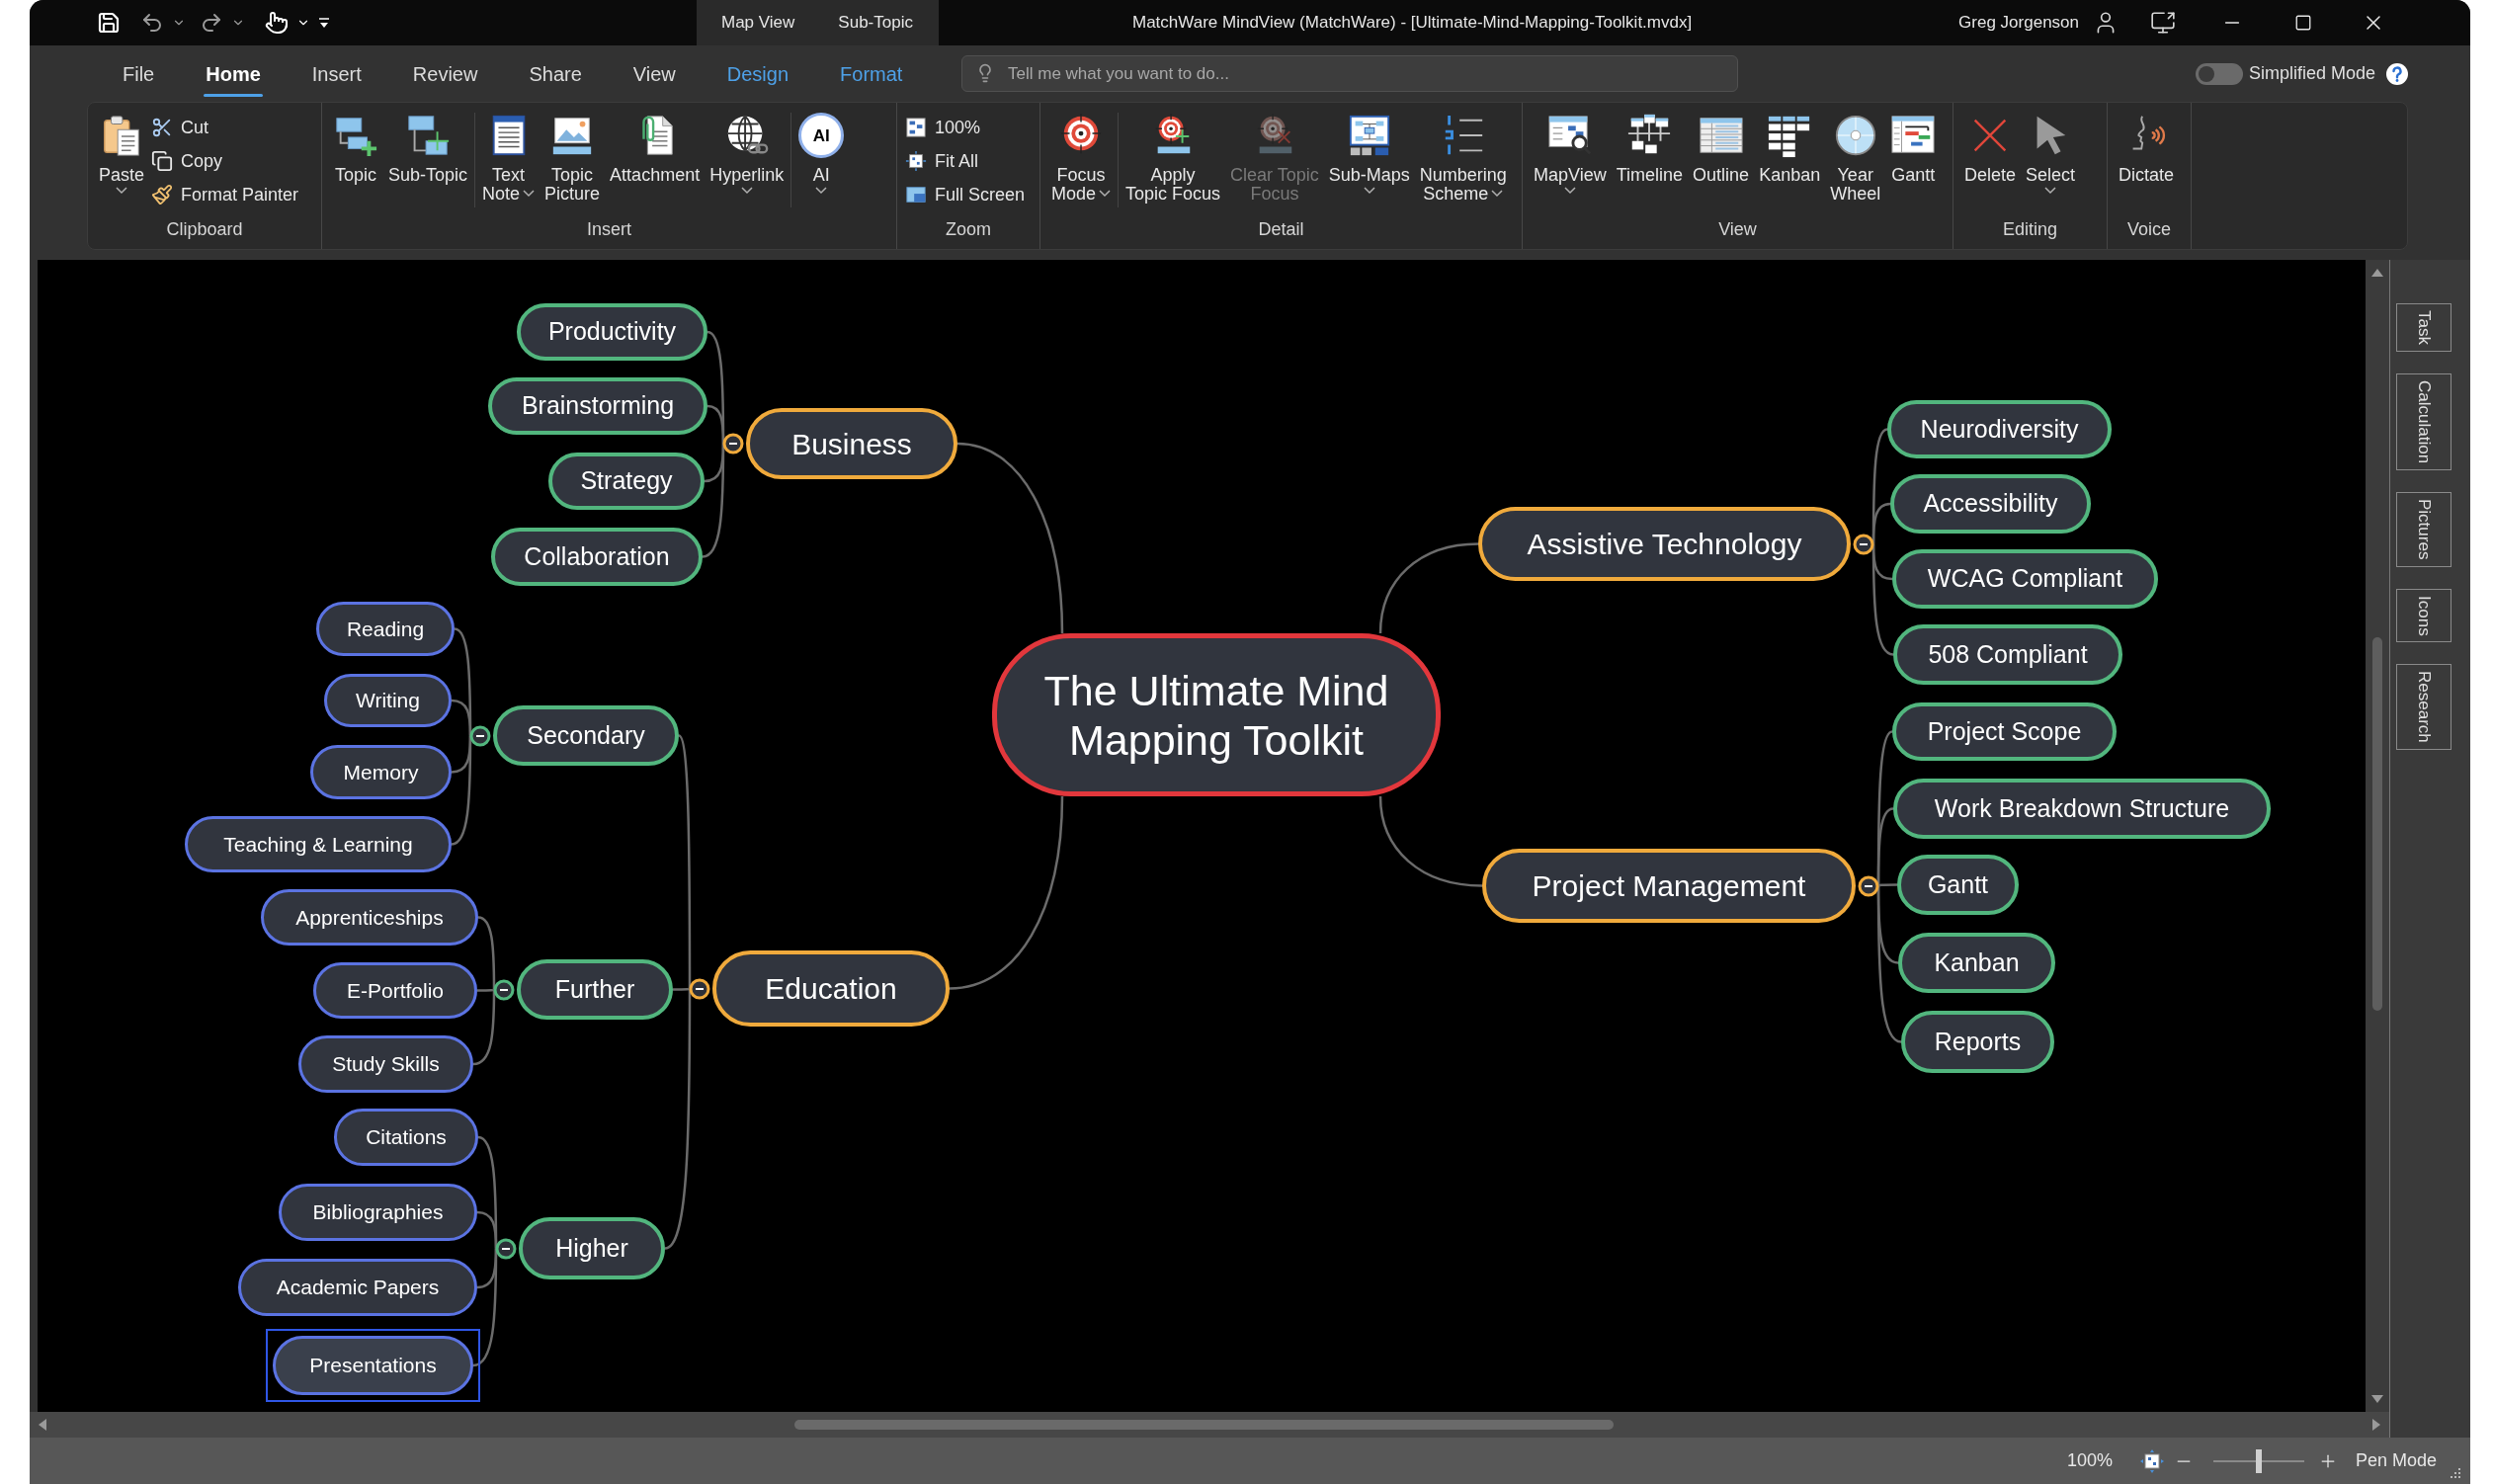  Describe the element at coordinates (2397, 73) in the screenshot. I see `help-icon` at that location.